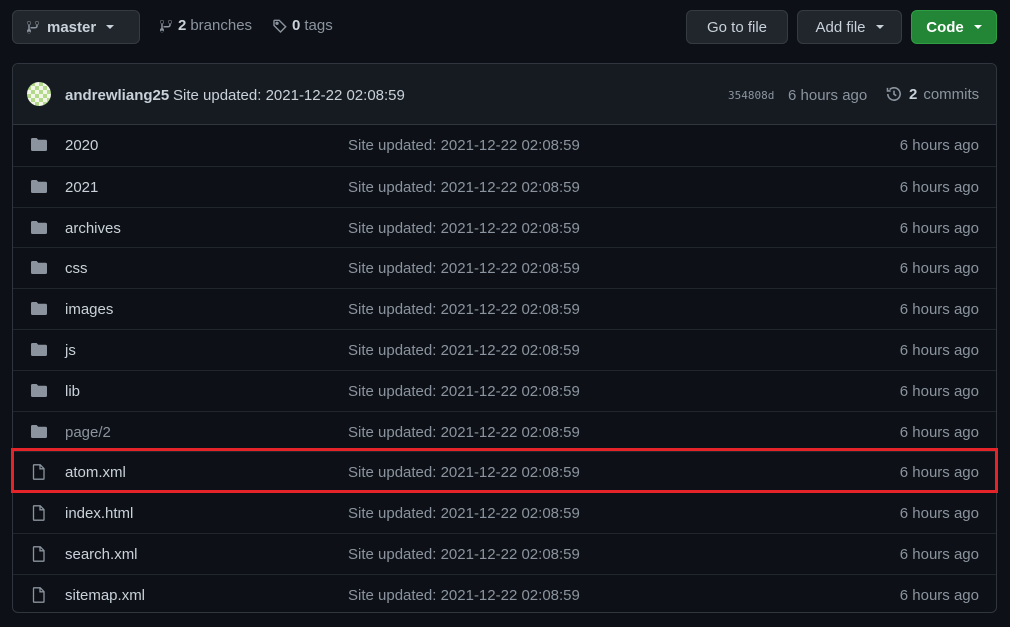  I want to click on branch-selector-button: master, so click(76, 27).